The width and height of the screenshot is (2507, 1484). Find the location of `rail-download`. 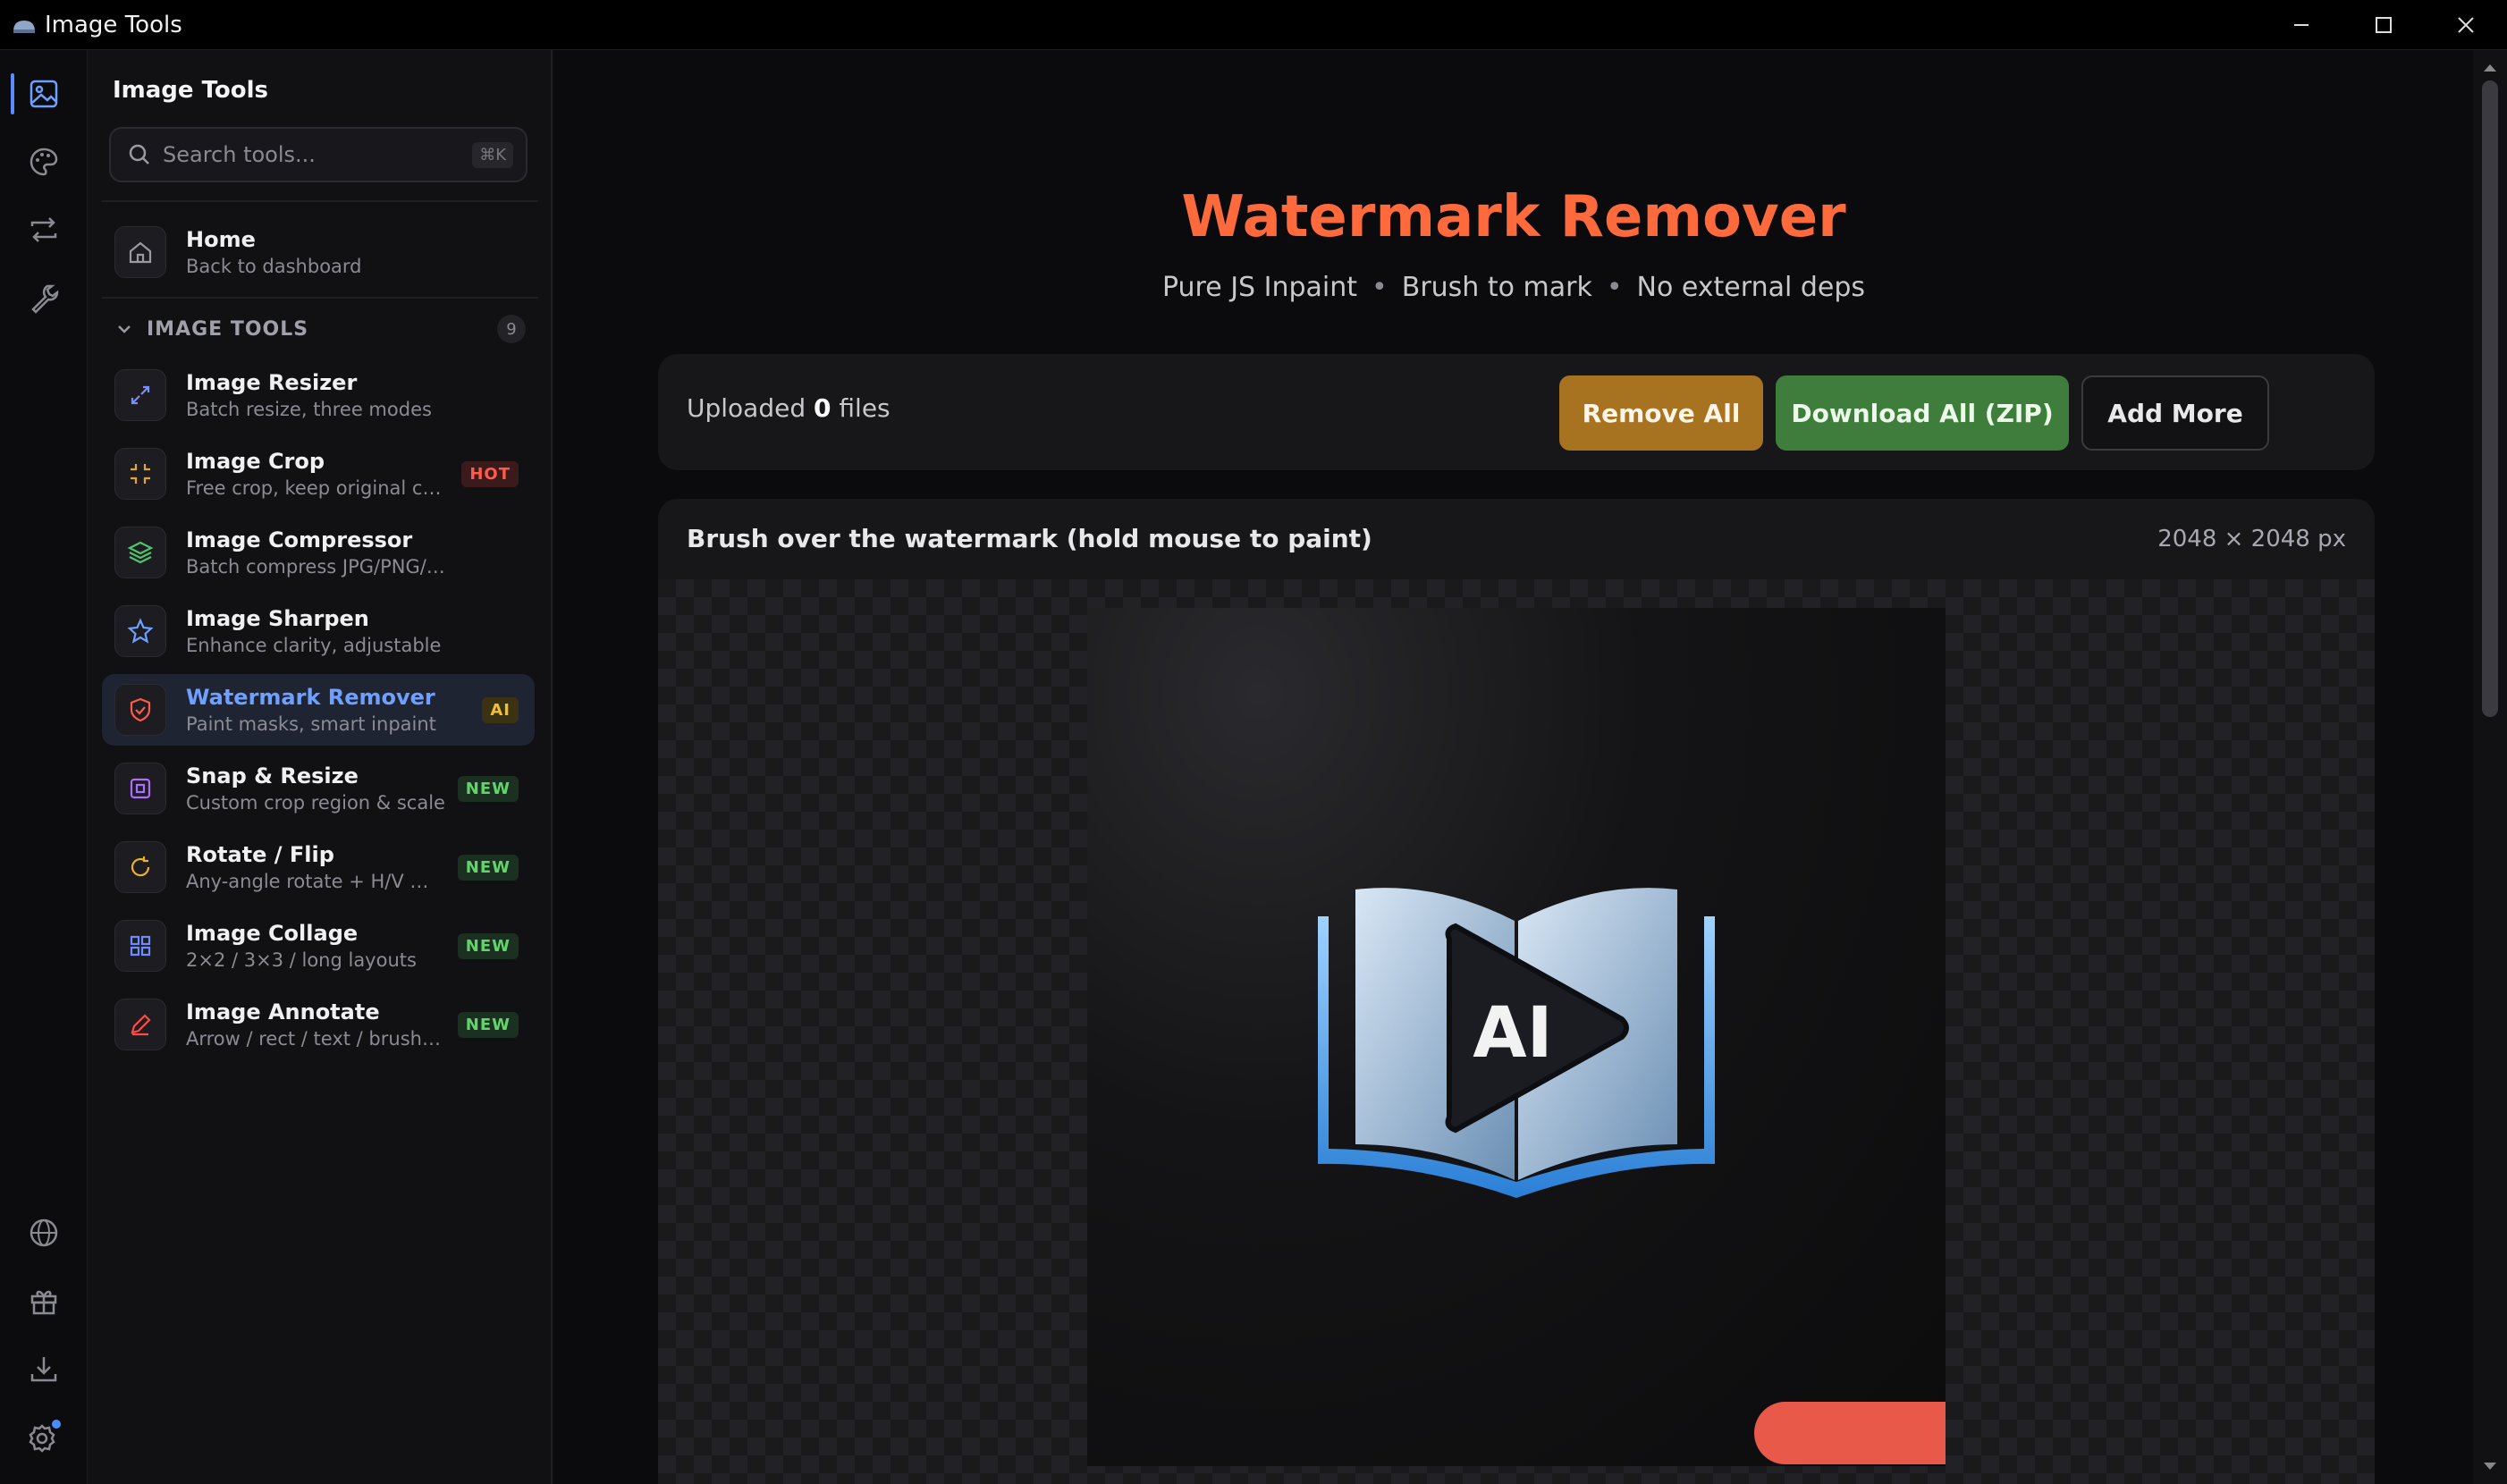

rail-download is located at coordinates (44, 1369).